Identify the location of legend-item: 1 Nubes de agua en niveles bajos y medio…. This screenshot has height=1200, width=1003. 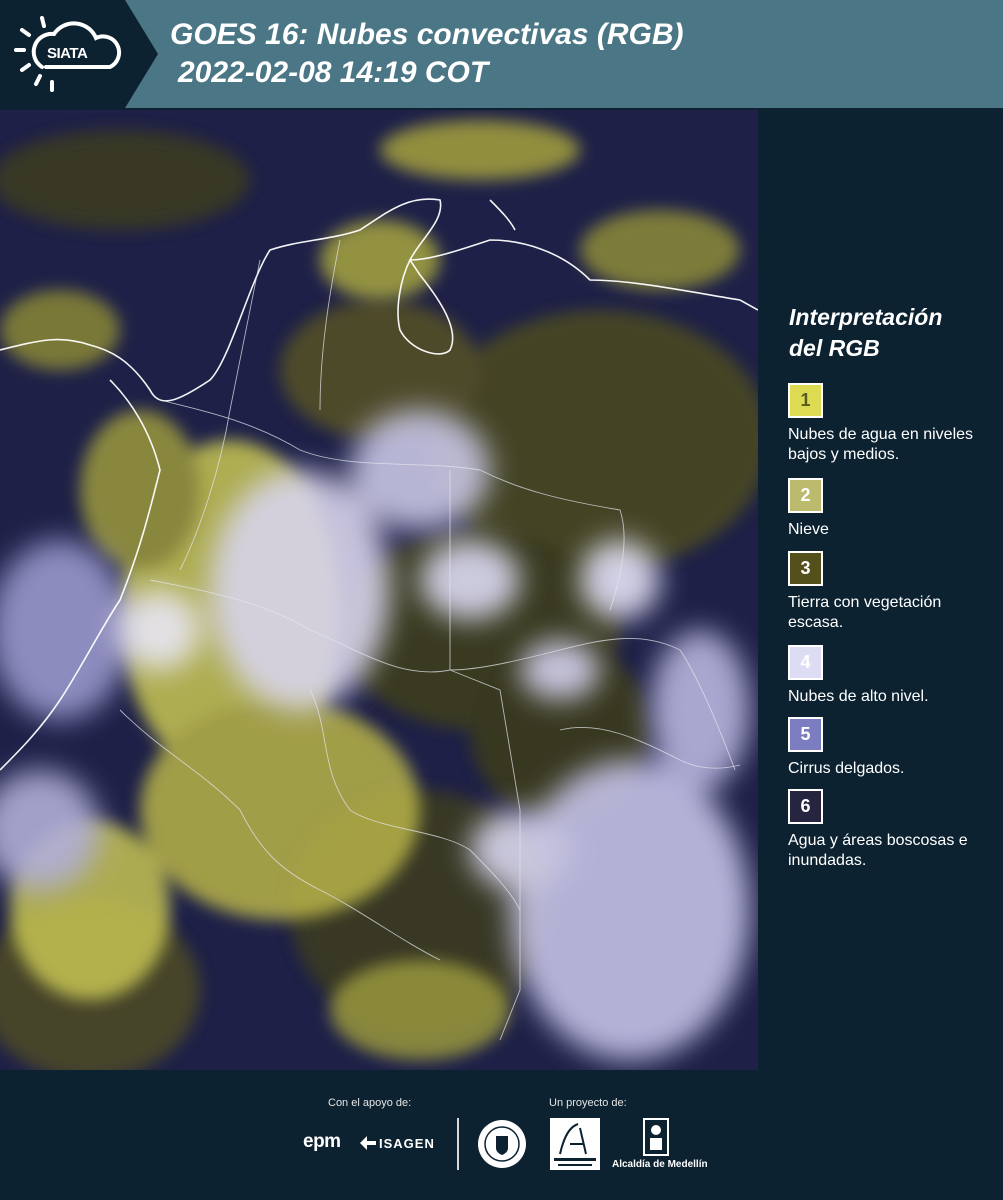
(893, 424).